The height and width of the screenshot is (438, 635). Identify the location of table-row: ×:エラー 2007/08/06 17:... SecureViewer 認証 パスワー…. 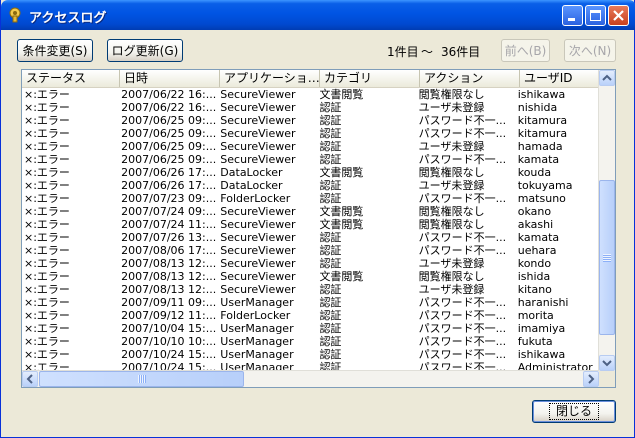
(312, 250).